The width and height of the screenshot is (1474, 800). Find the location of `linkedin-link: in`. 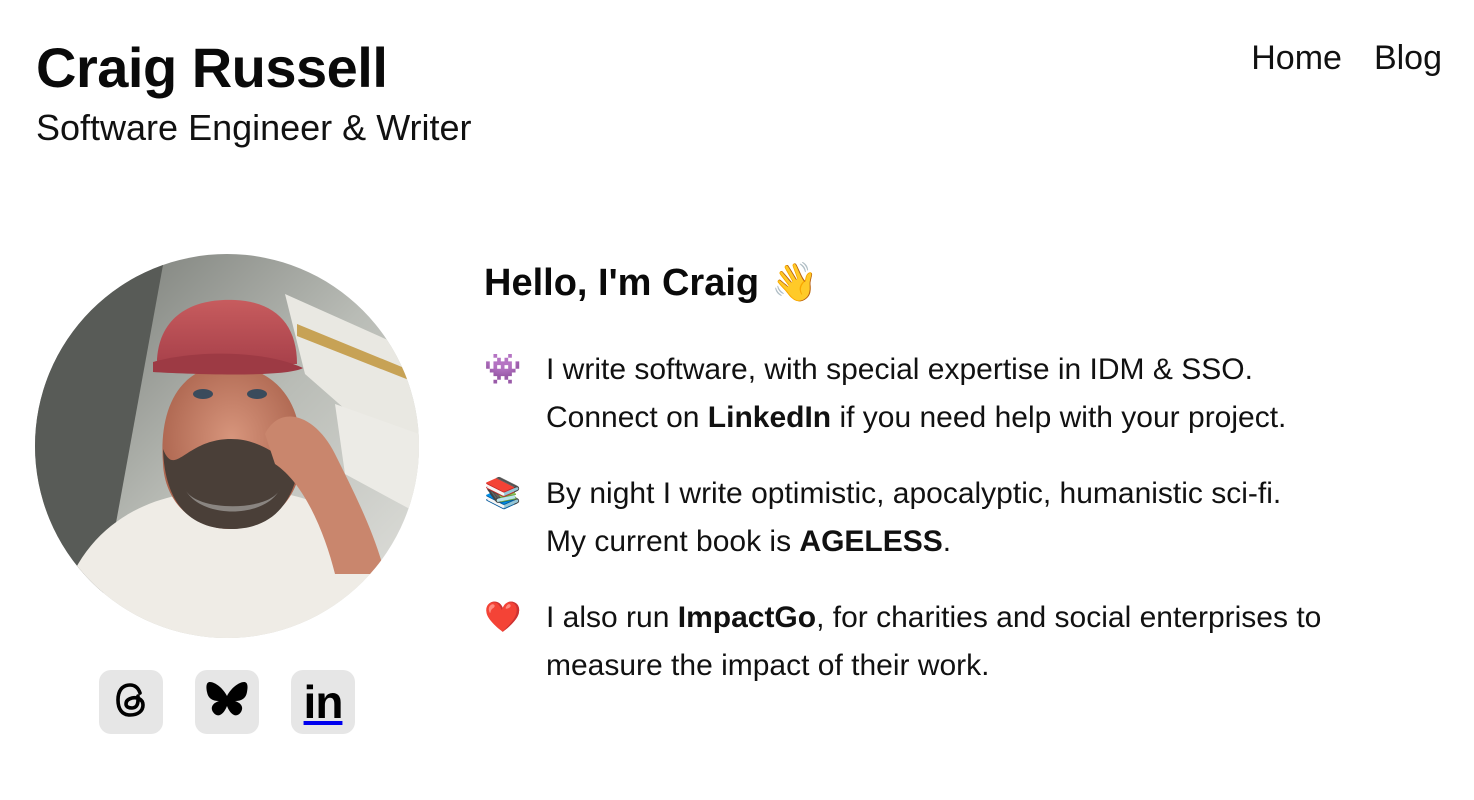

linkedin-link: in is located at coordinates (323, 702).